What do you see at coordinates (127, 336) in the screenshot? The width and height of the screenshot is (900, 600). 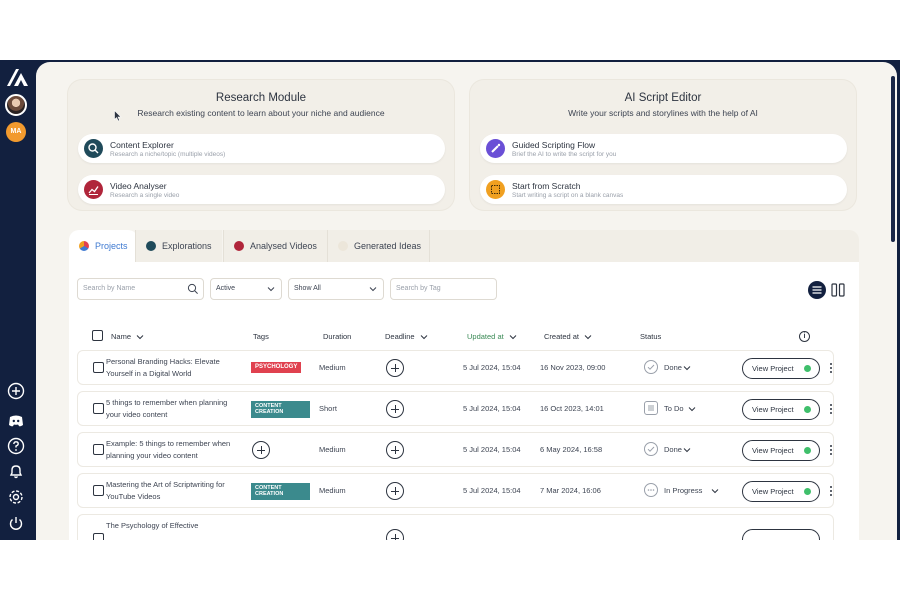 I see `column-header-name: Name` at bounding box center [127, 336].